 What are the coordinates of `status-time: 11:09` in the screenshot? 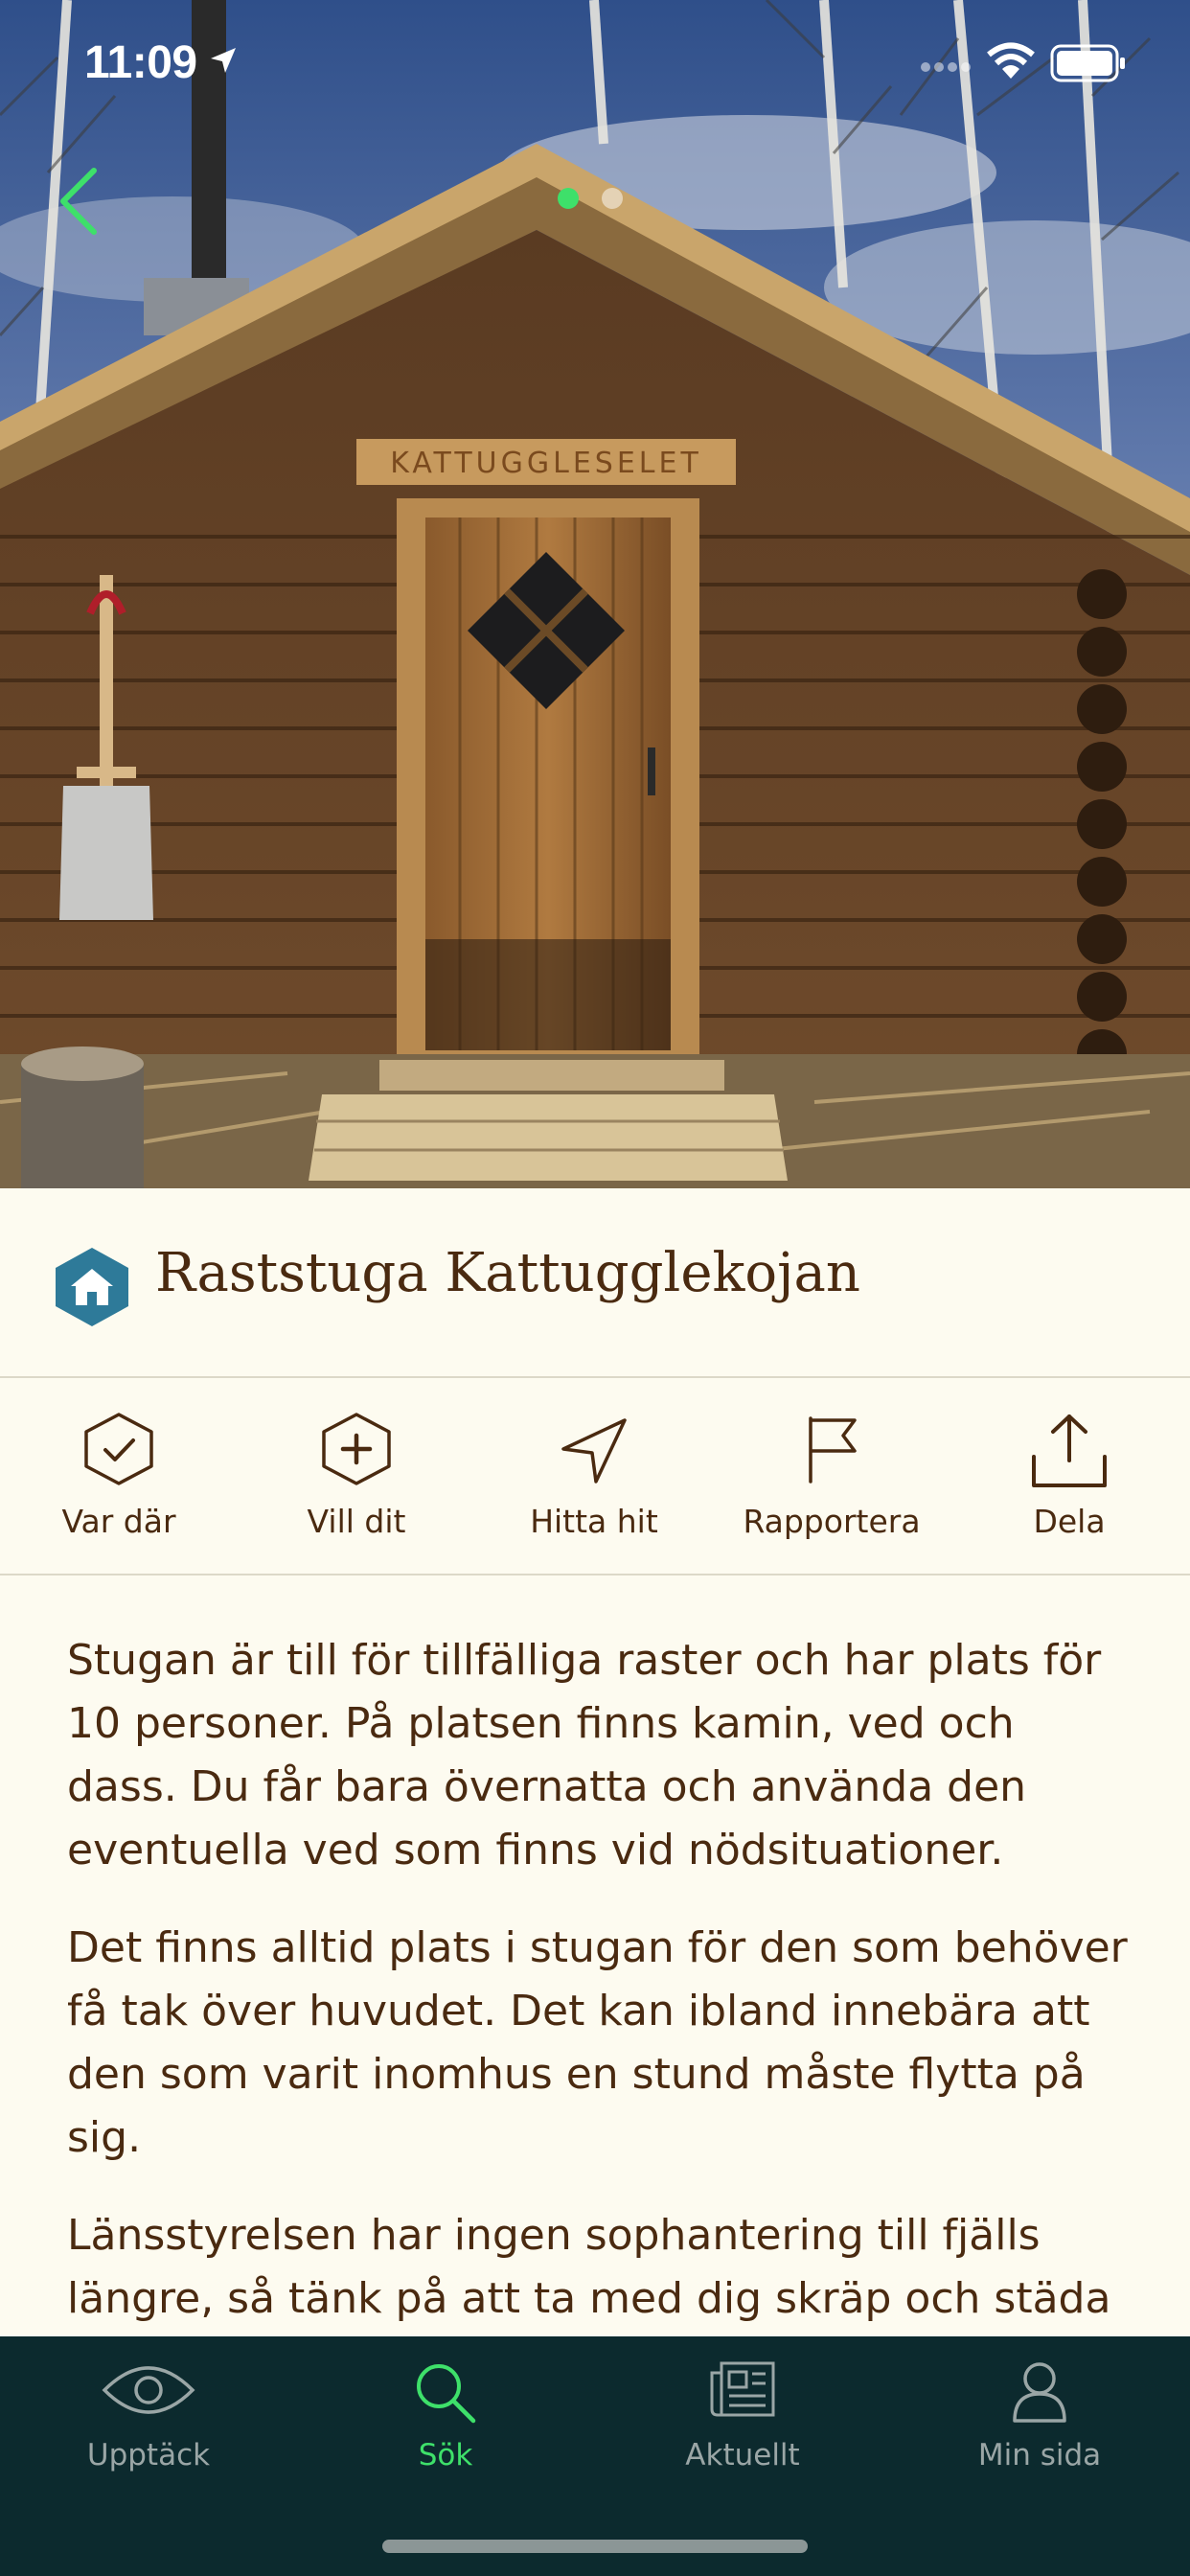 It's located at (140, 63).